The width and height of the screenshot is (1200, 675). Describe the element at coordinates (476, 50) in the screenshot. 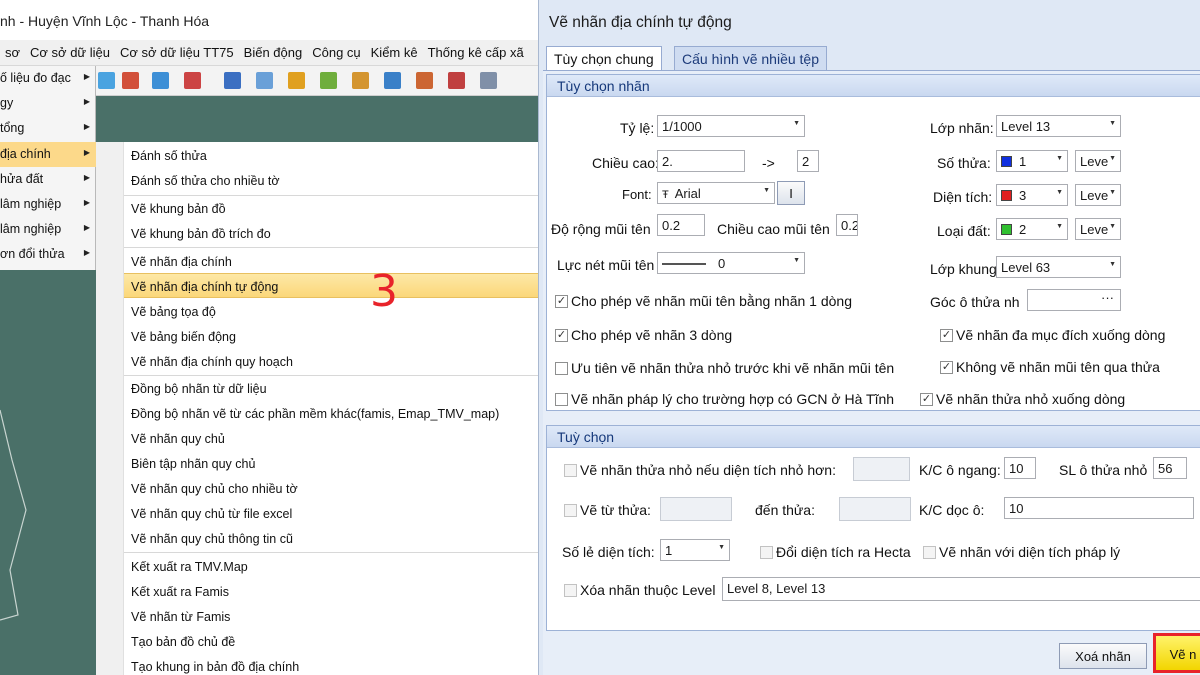

I see `menu-item-thong-ke-cap-xa: Thống kê cấp xã` at that location.